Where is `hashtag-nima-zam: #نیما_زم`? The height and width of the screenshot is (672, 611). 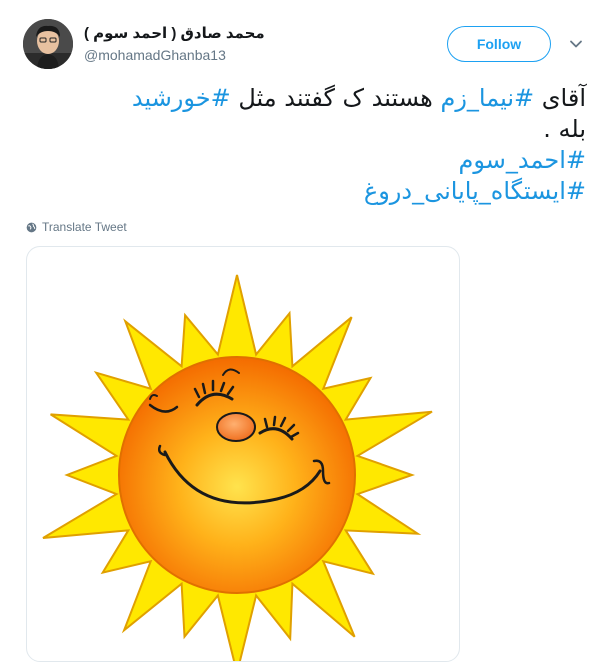
hashtag-nima-zam: #نیما_زم is located at coordinates (487, 98).